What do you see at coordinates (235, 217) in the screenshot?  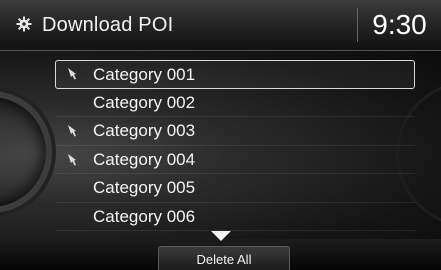 I see `list-item-category-006: Category 006` at bounding box center [235, 217].